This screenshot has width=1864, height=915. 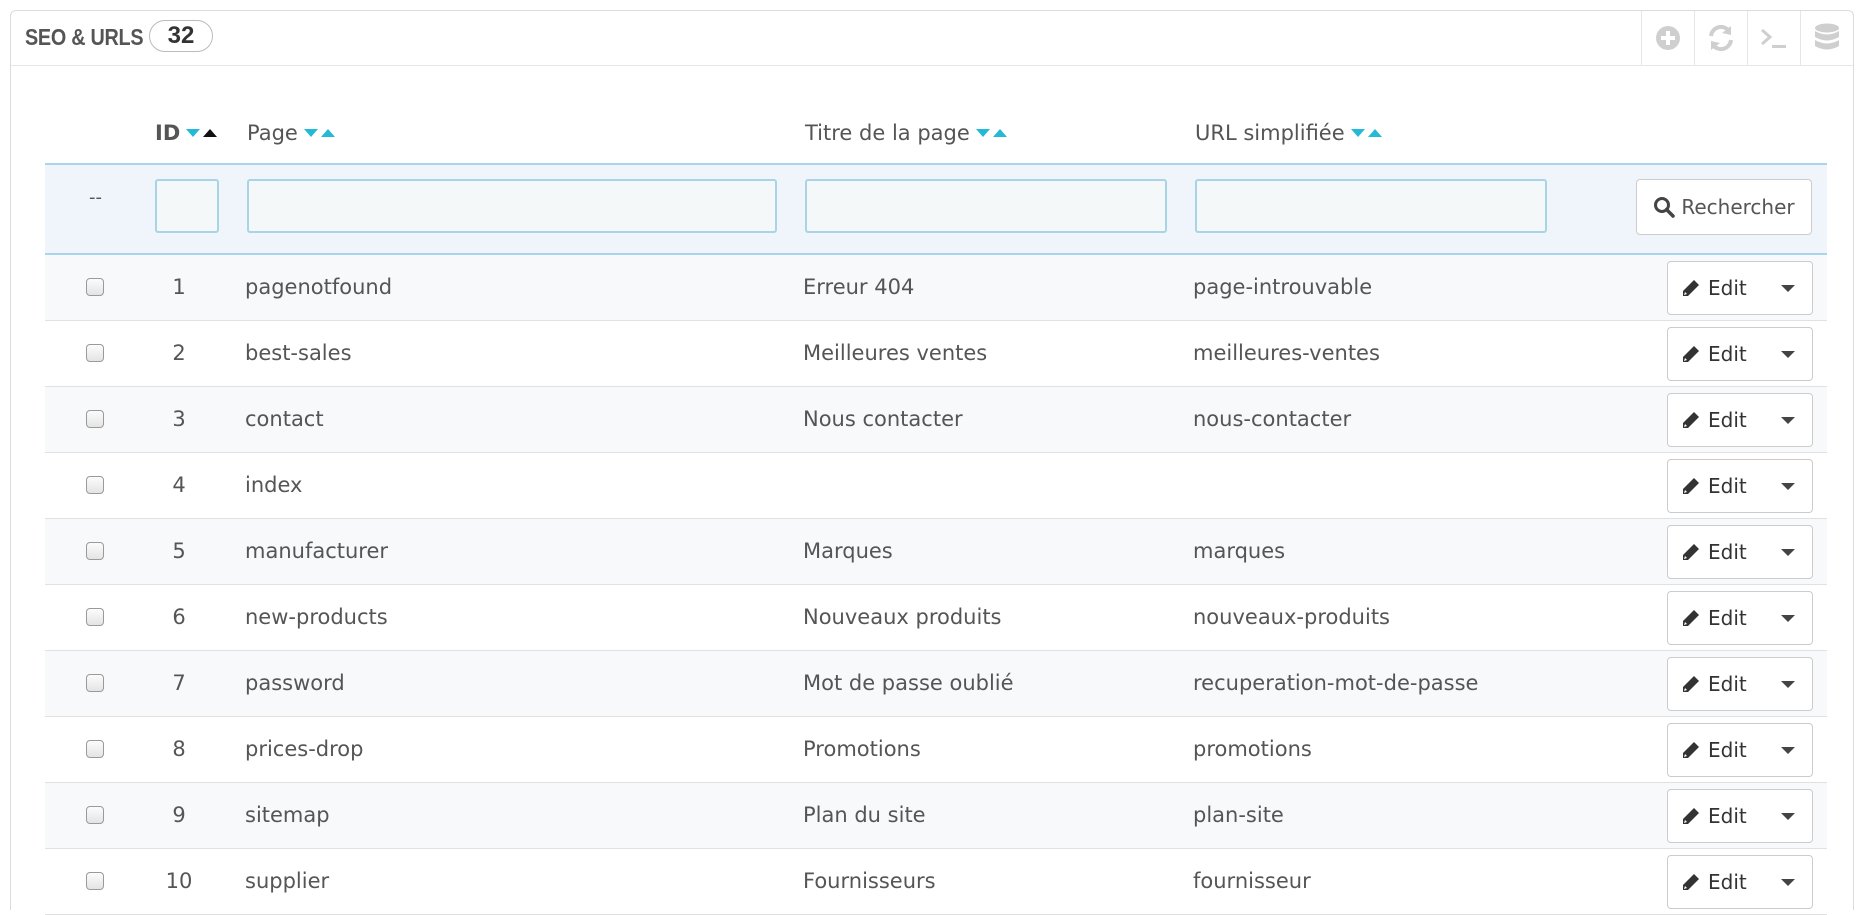 I want to click on cell-url: meilleures-ventes, so click(x=1286, y=353).